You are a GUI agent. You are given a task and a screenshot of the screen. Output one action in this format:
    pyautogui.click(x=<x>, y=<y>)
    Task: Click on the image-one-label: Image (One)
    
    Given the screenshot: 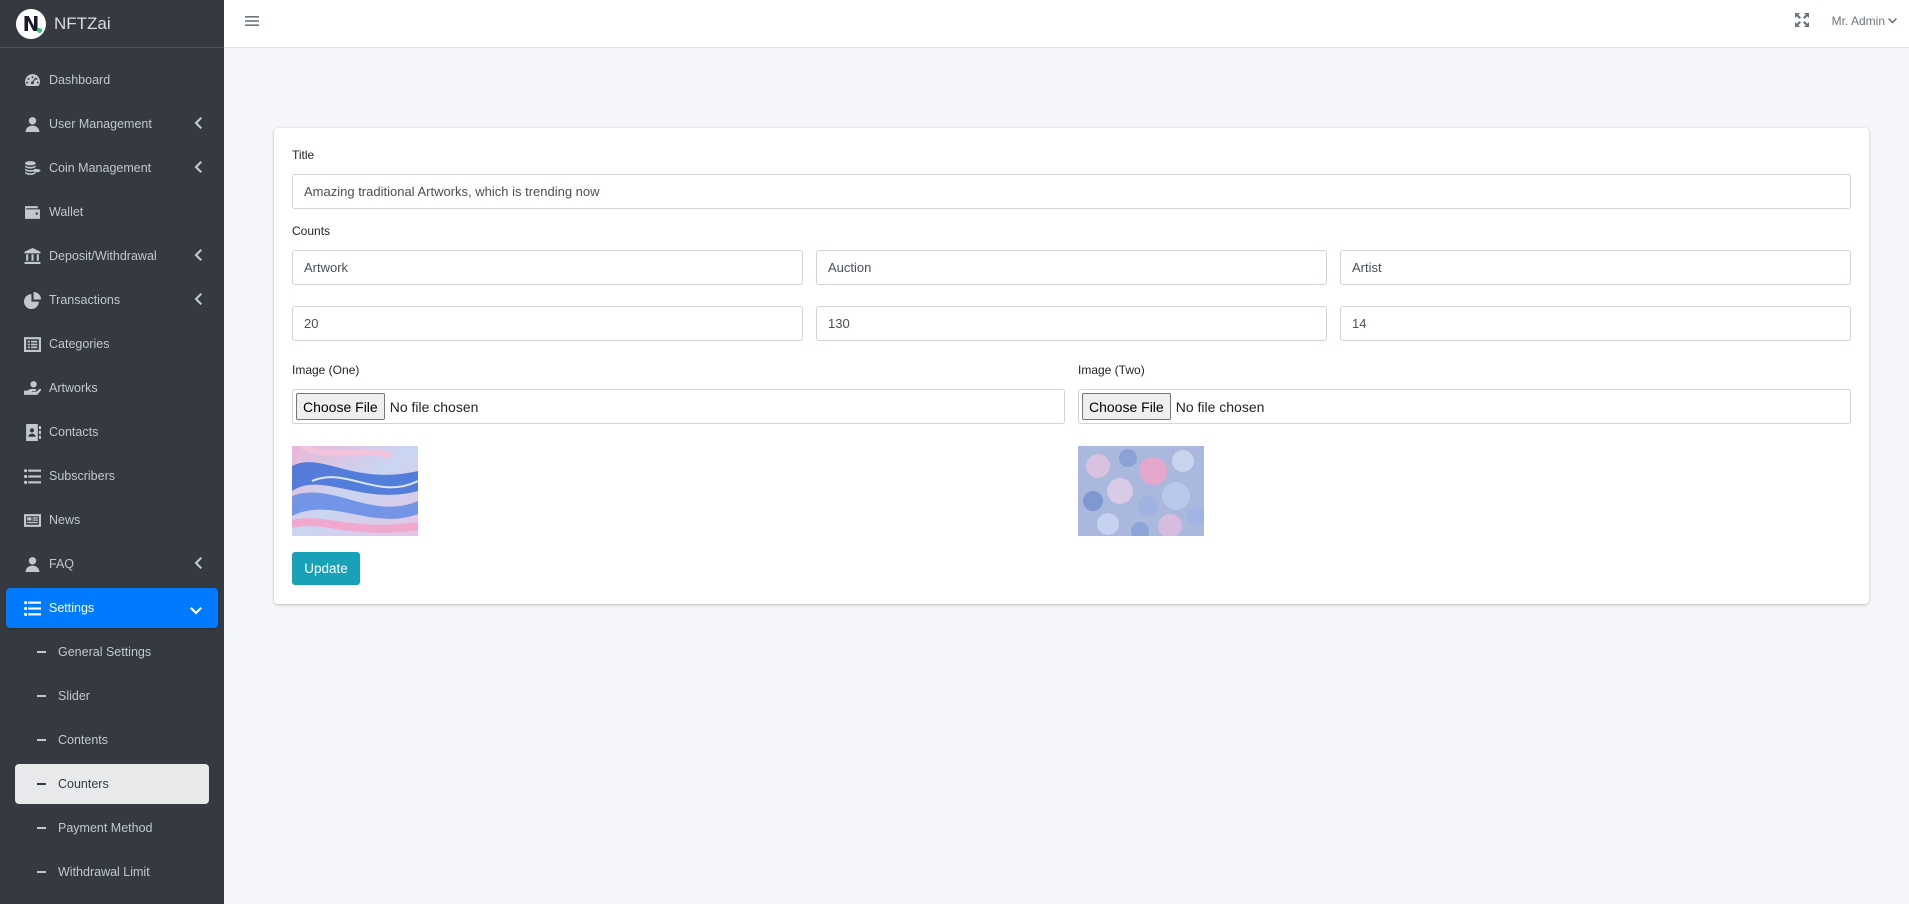 What is the action you would take?
    pyautogui.click(x=326, y=370)
    